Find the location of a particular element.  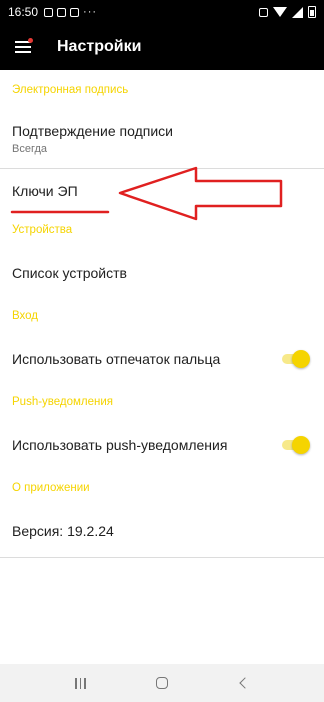

system-nav-bar is located at coordinates (162, 683).